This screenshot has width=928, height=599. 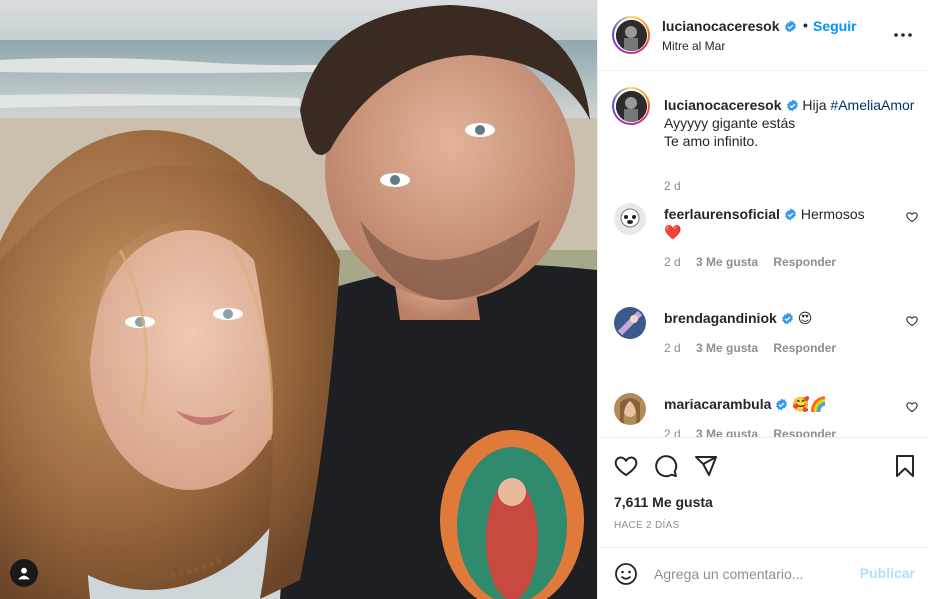 I want to click on bookmark-icon, so click(x=905, y=466).